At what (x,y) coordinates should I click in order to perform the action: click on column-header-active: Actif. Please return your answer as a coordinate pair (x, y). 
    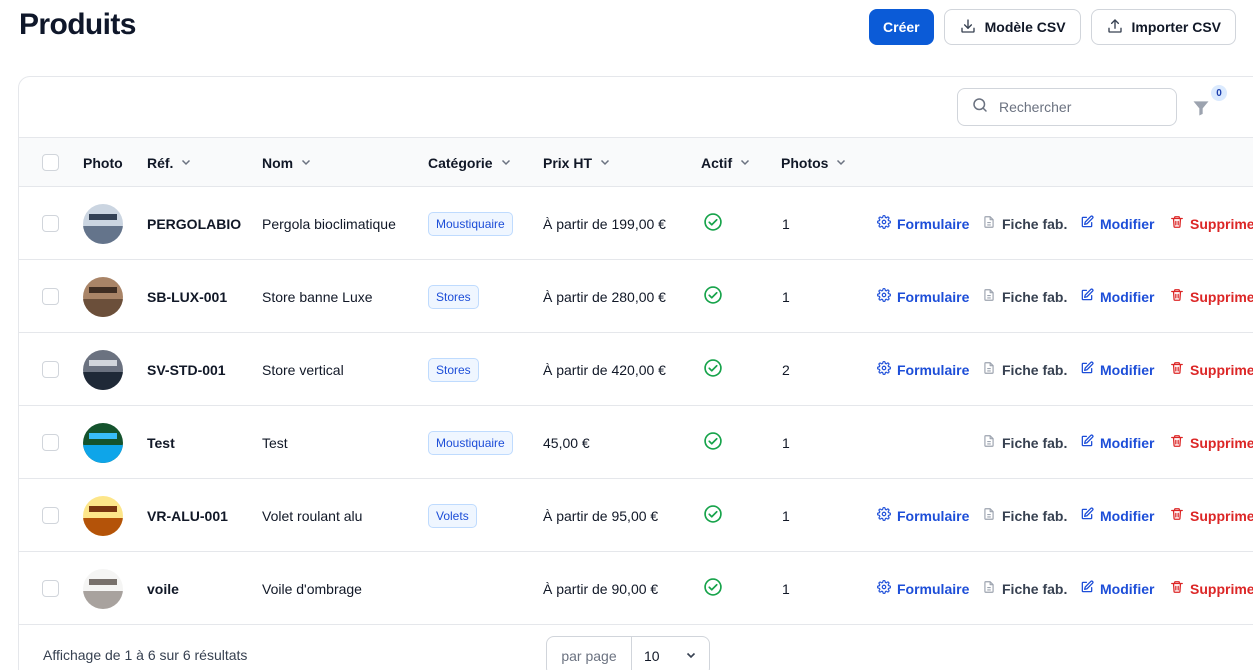
    Looking at the image, I should click on (726, 162).